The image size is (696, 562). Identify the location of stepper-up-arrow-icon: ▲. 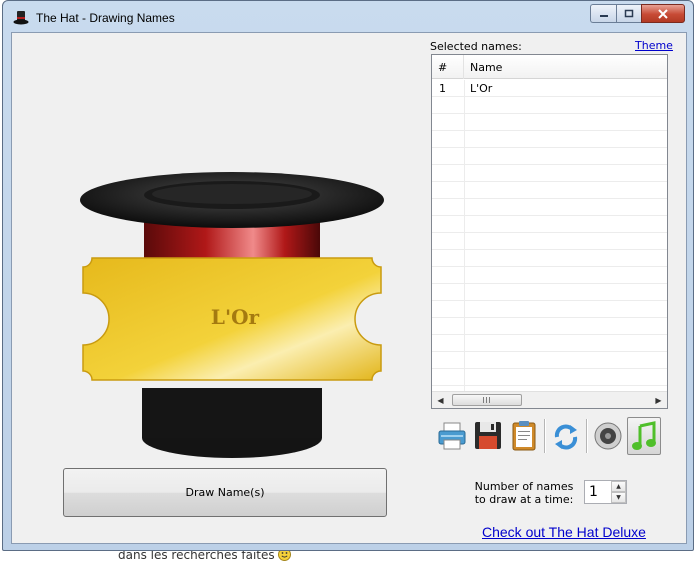
(618, 486).